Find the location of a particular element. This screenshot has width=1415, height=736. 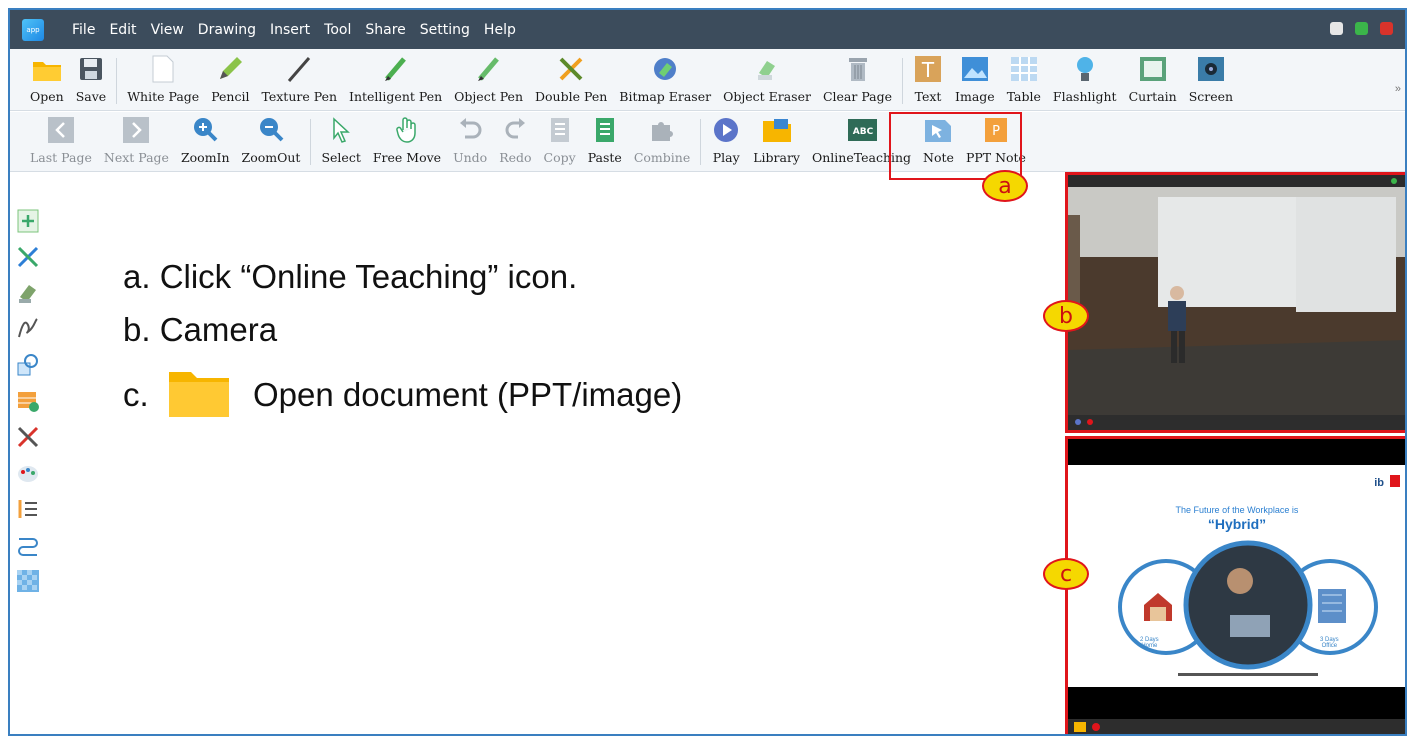

shapes-side-icon is located at coordinates (28, 365).